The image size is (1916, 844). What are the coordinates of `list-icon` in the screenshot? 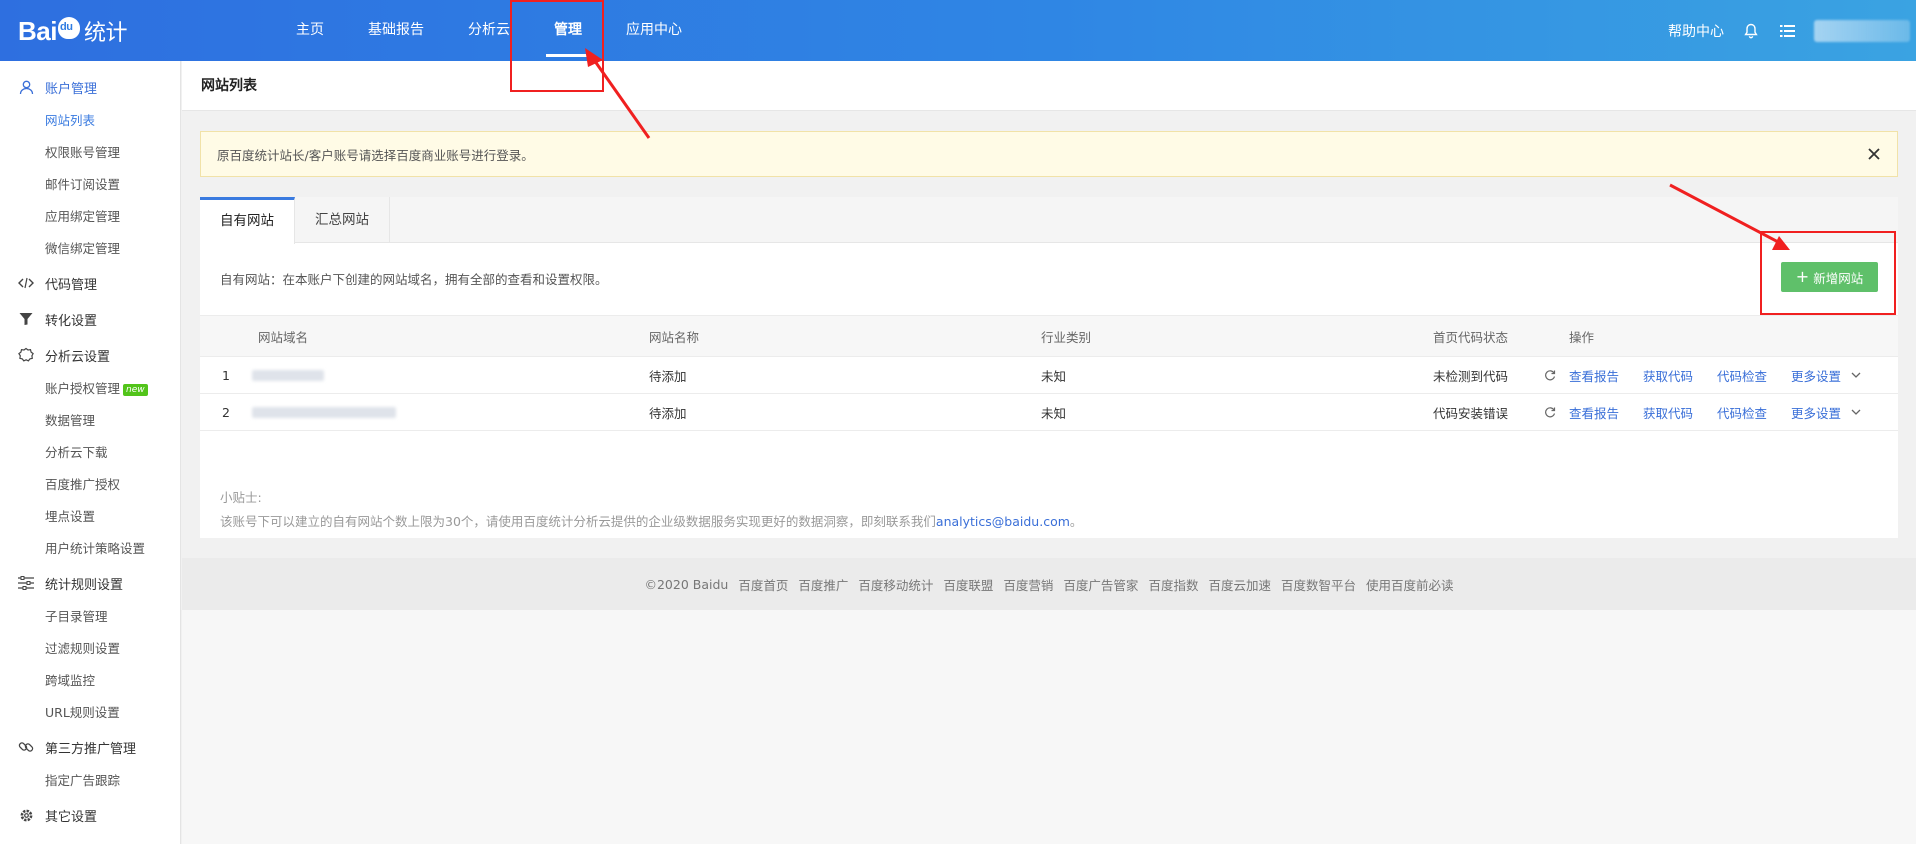 It's located at (1787, 31).